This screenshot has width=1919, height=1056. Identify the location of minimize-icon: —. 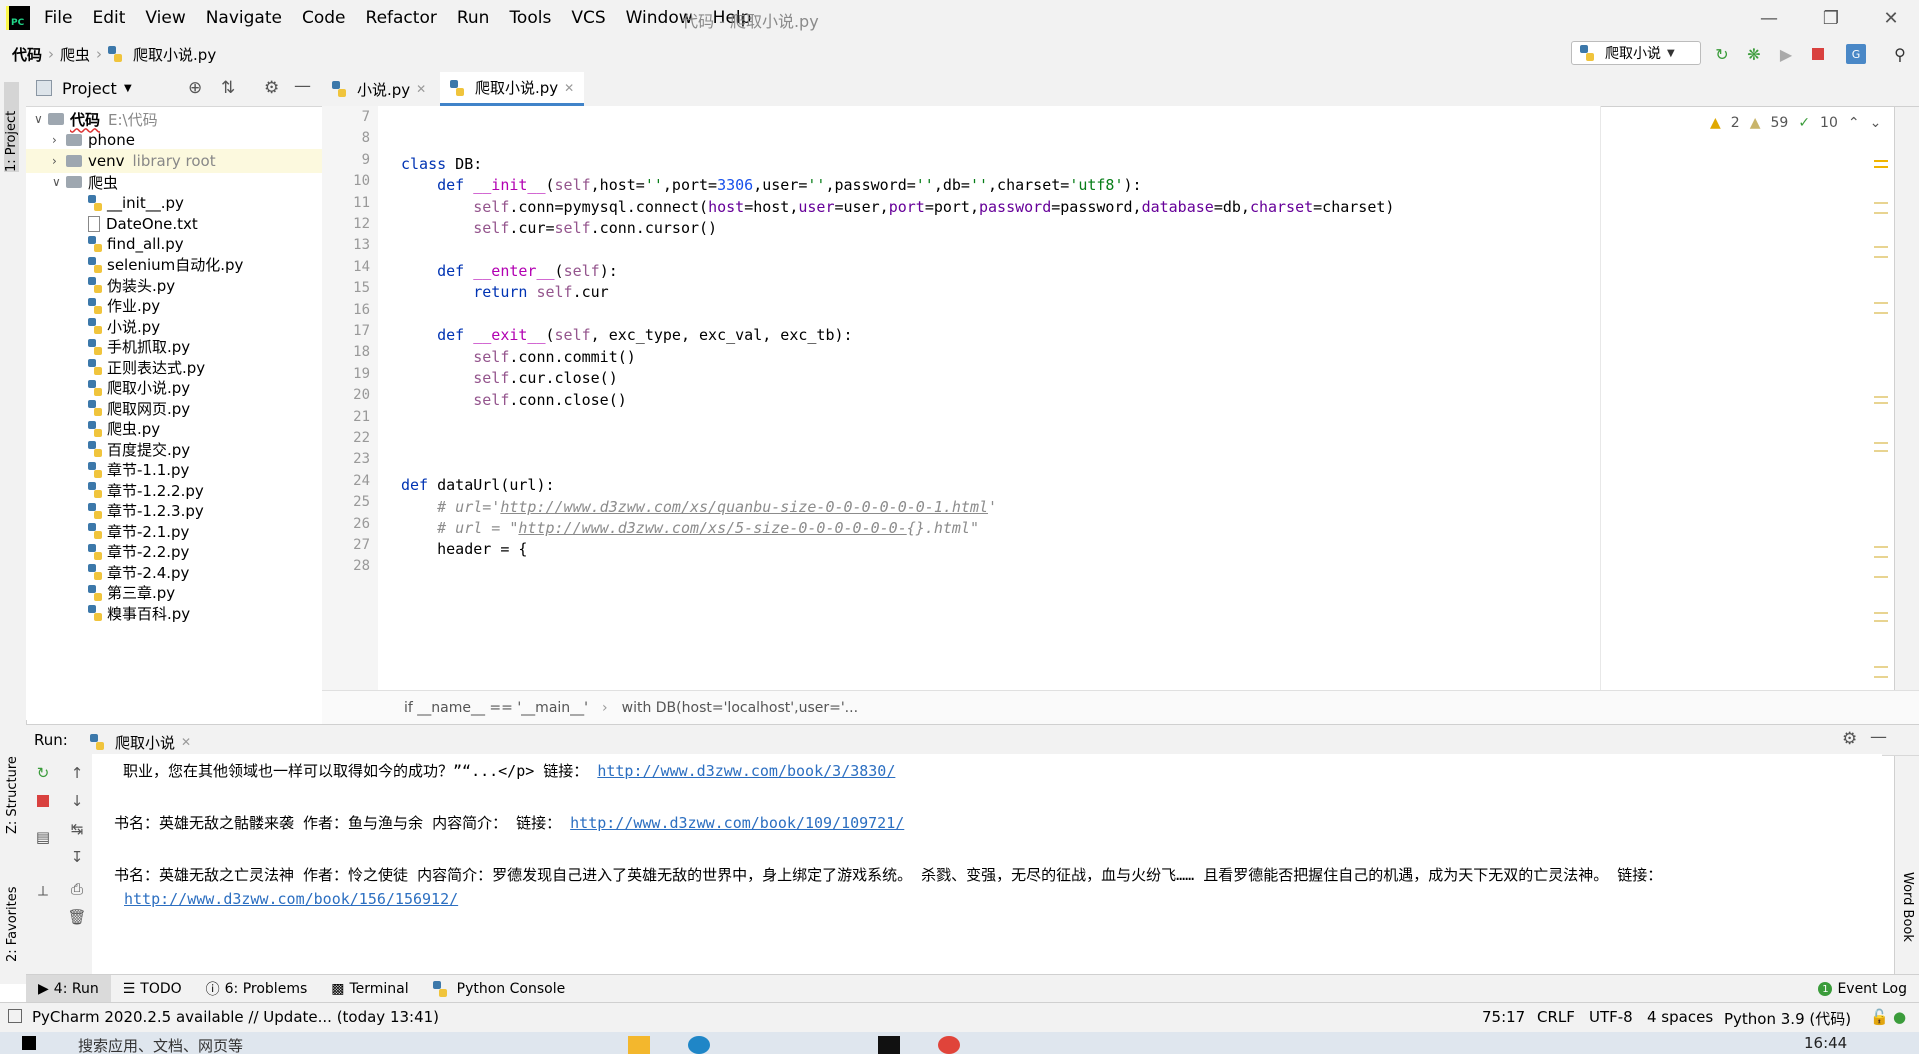
(1769, 18).